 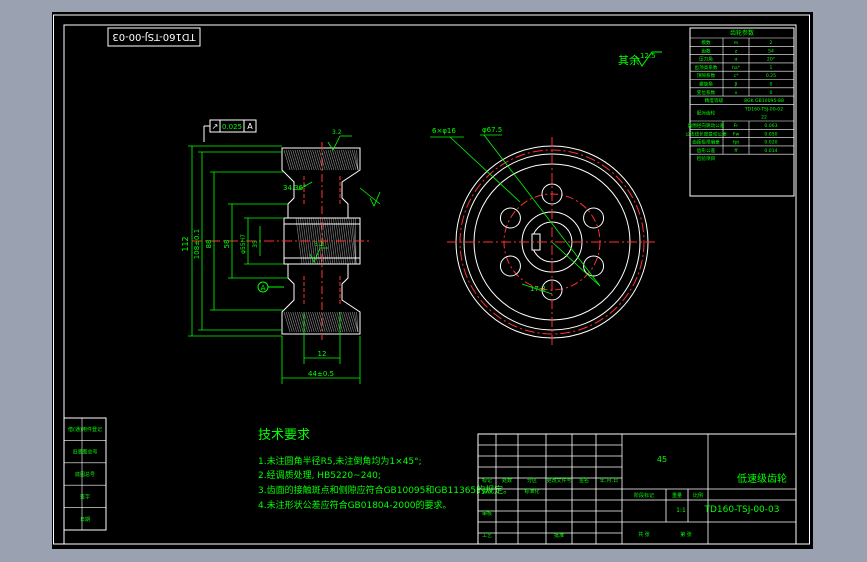 I want to click on param-cell: 齿圈径向跳动公差, so click(x=706, y=125).